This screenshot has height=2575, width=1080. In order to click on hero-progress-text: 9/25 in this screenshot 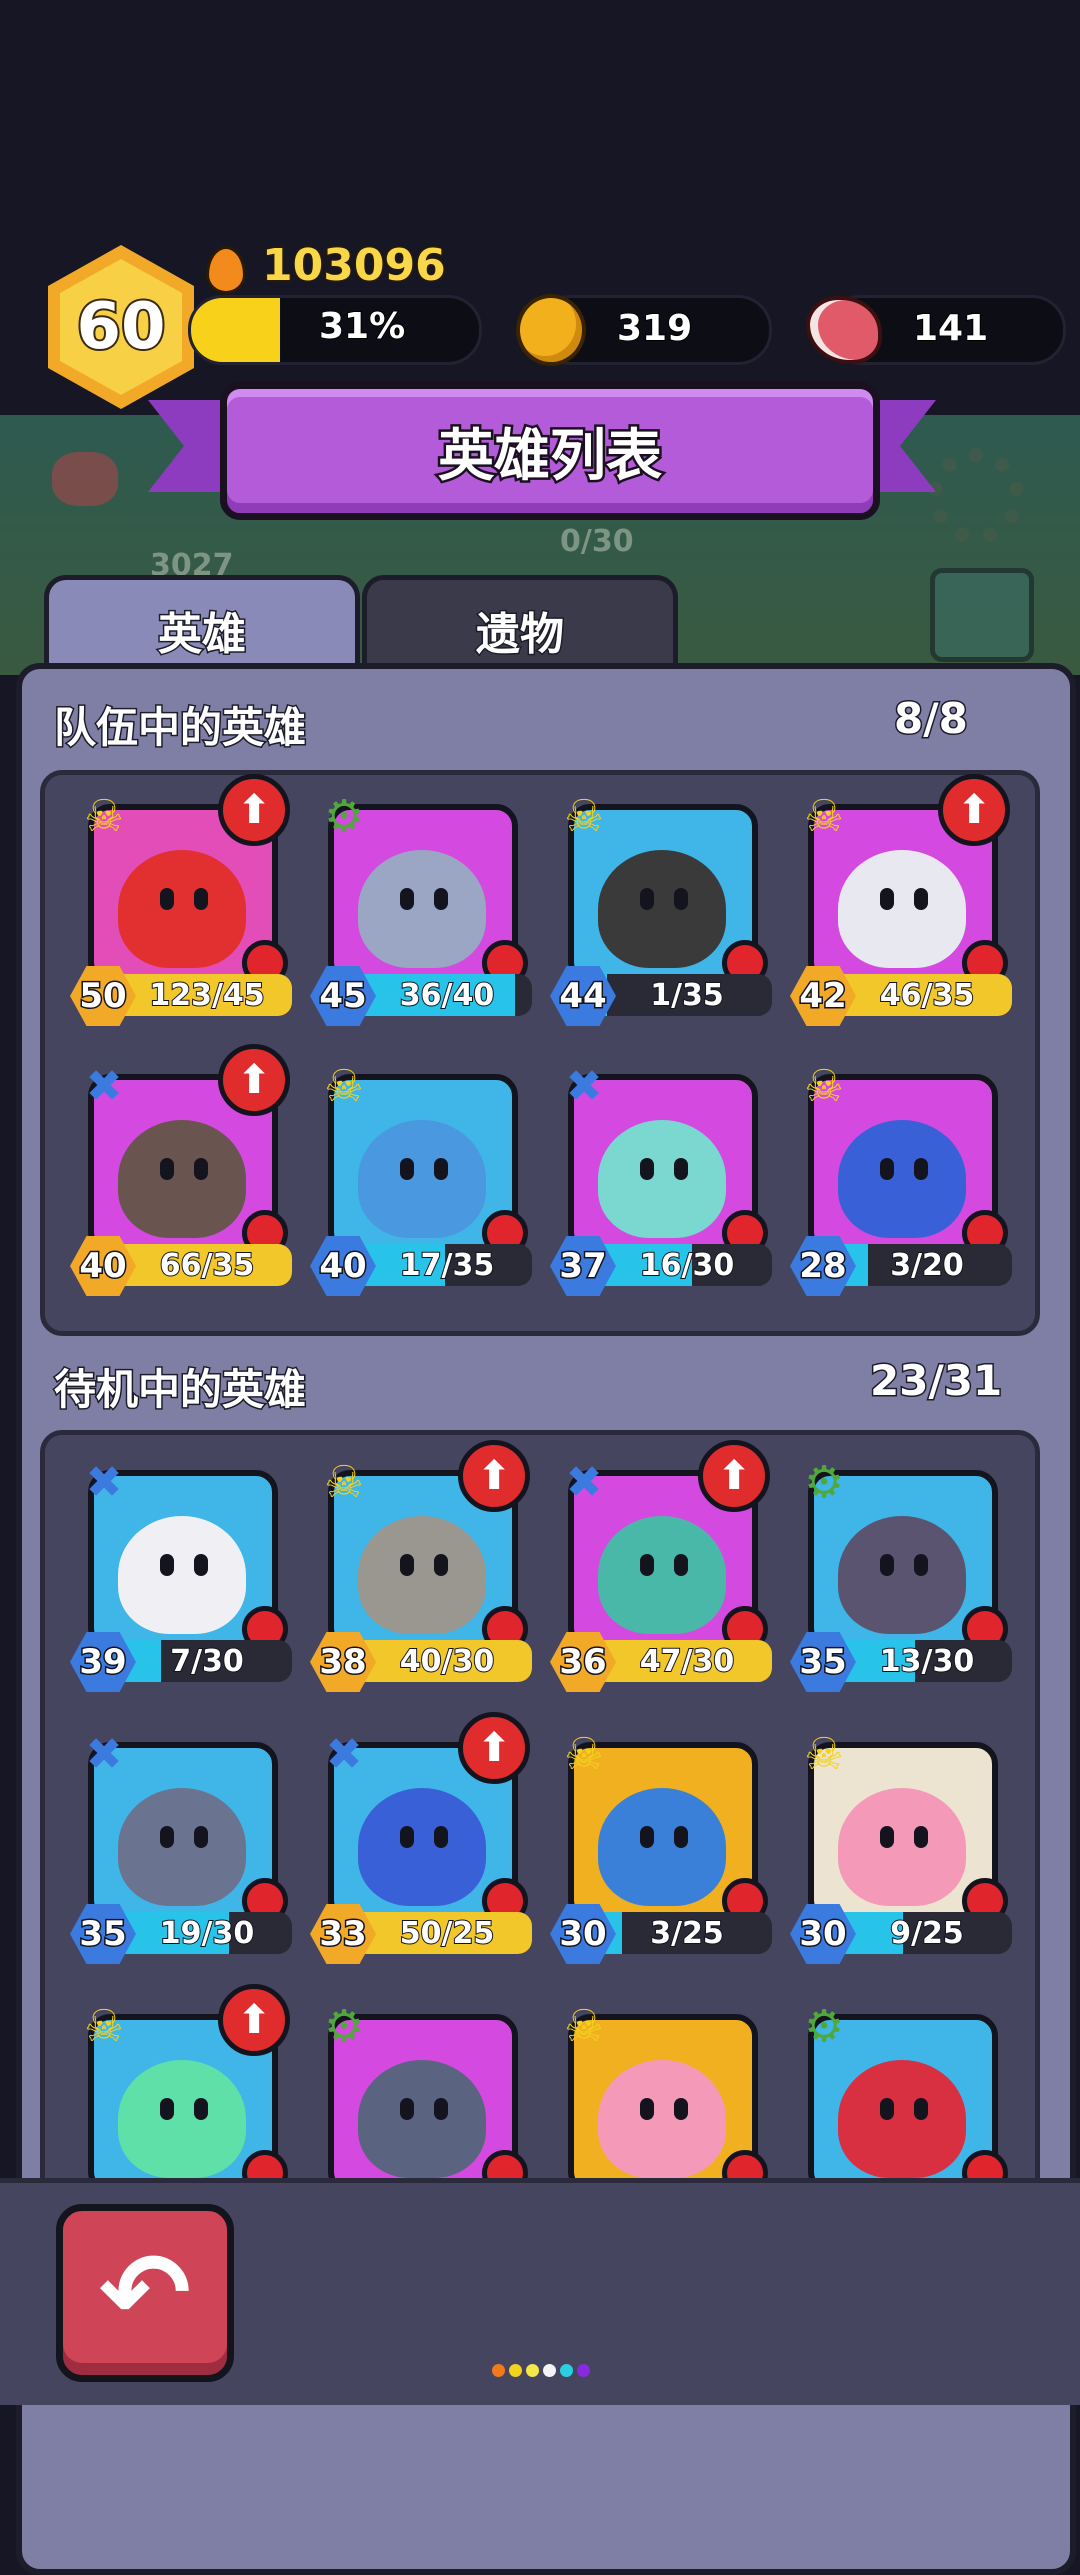, I will do `click(927, 1933)`.